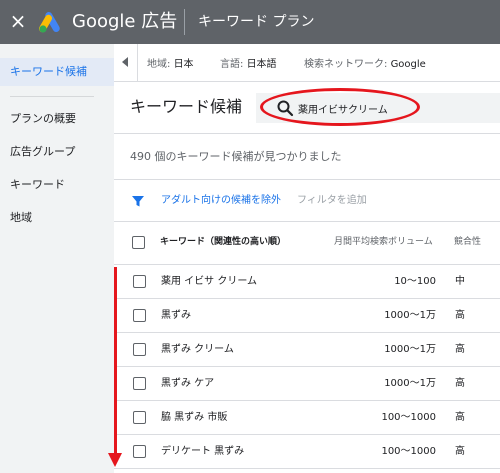 This screenshot has height=473, width=500. What do you see at coordinates (467, 242) in the screenshot?
I see `column-header-competition: 競合性` at bounding box center [467, 242].